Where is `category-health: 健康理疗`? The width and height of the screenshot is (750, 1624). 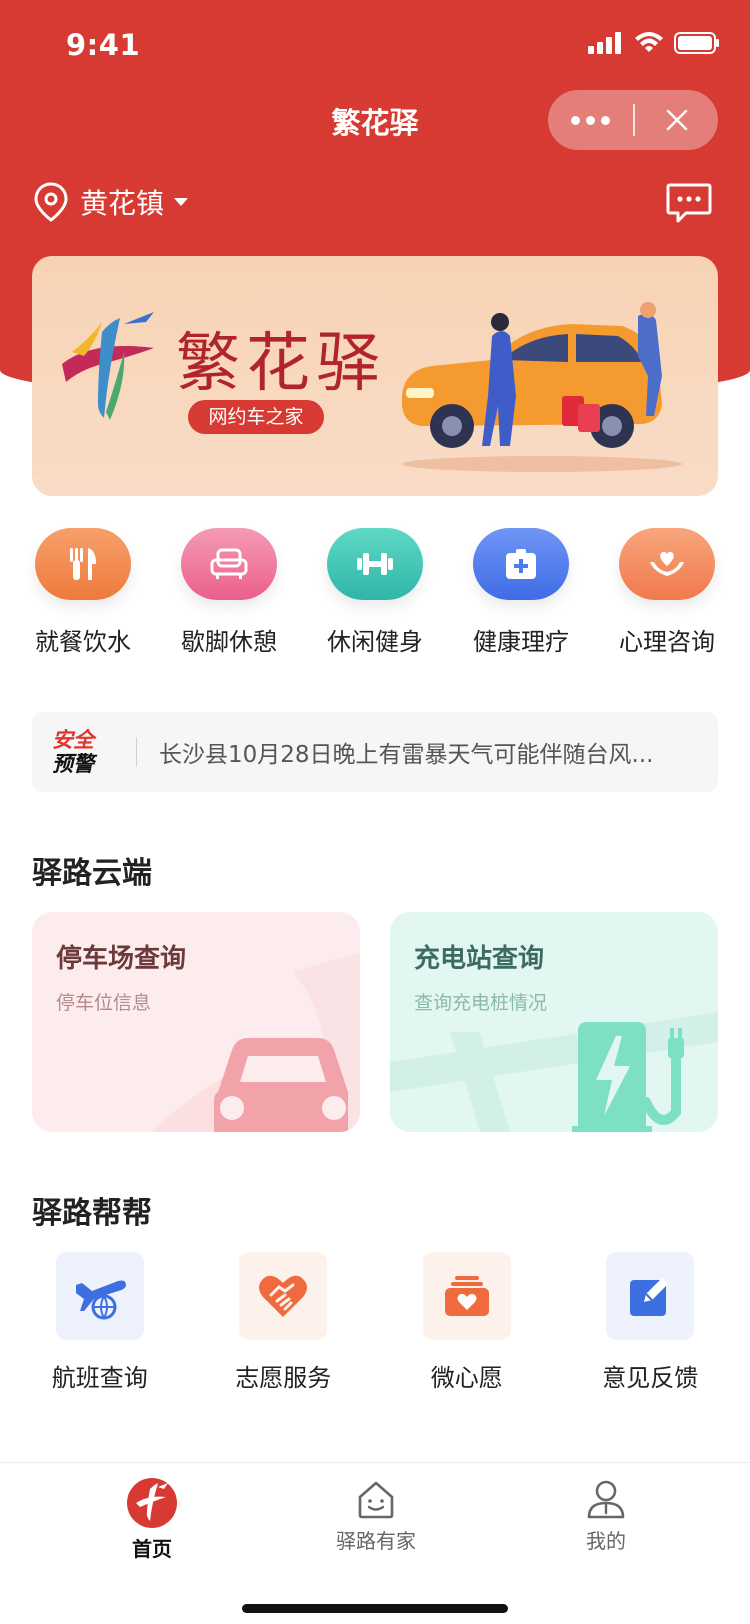
category-health: 健康理疗 is located at coordinates (521, 592).